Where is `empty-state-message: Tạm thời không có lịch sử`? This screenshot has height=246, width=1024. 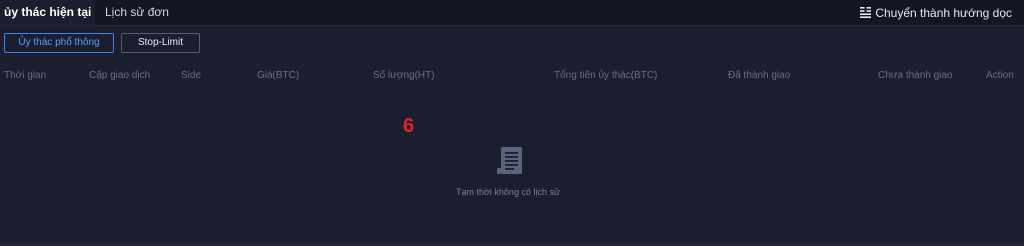
empty-state-message: Tạm thời không có lịch sử is located at coordinates (508, 192).